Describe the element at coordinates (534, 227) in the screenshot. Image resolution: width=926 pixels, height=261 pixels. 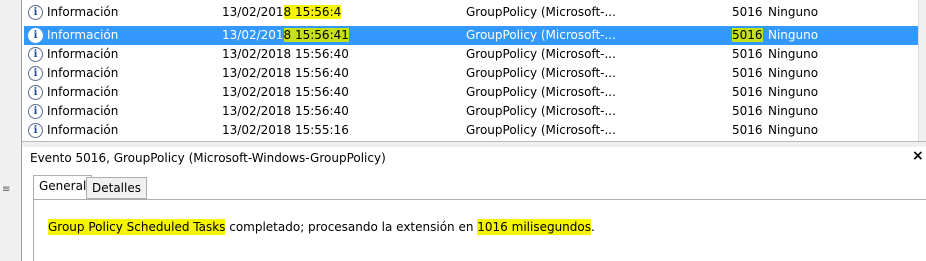
I see `message-duration: 1016 milisegundos` at that location.